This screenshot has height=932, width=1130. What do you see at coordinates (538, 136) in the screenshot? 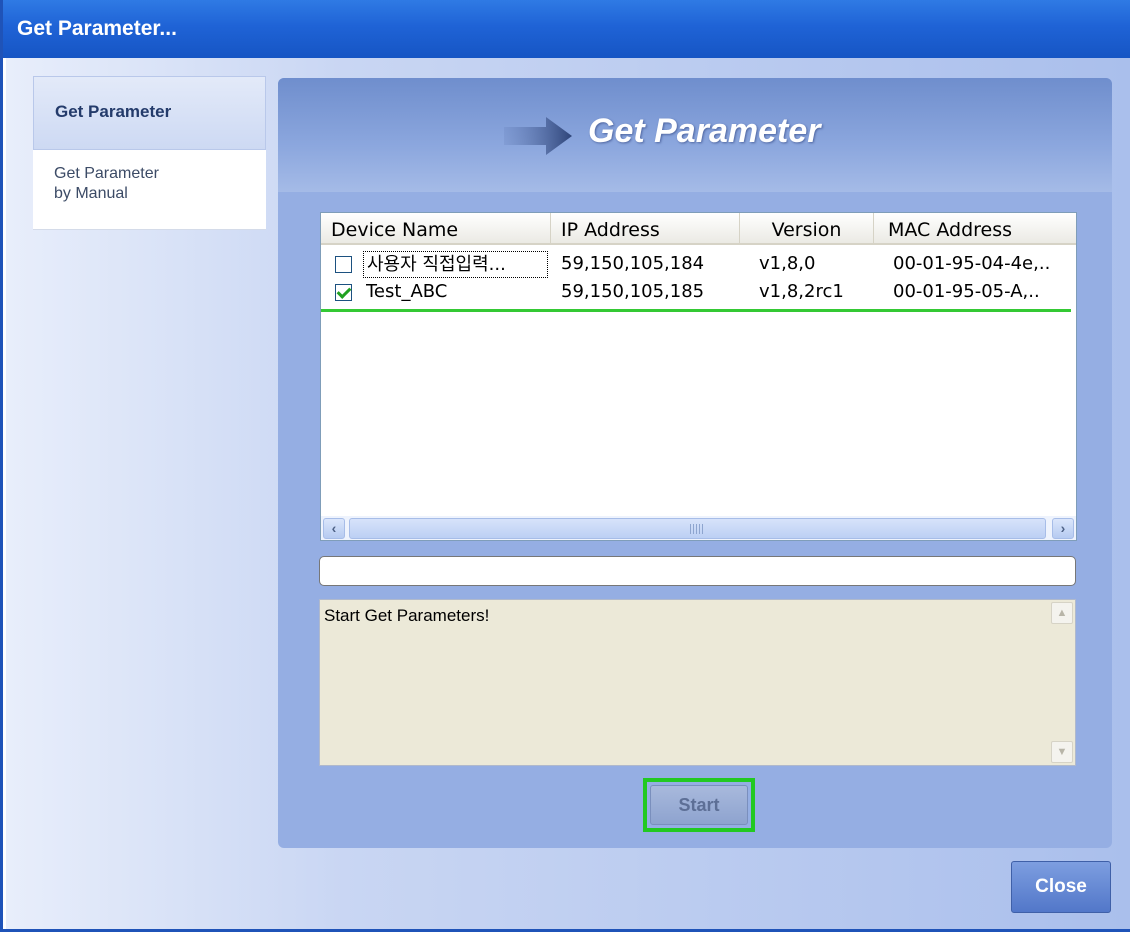
I see `arrow-right-icon` at bounding box center [538, 136].